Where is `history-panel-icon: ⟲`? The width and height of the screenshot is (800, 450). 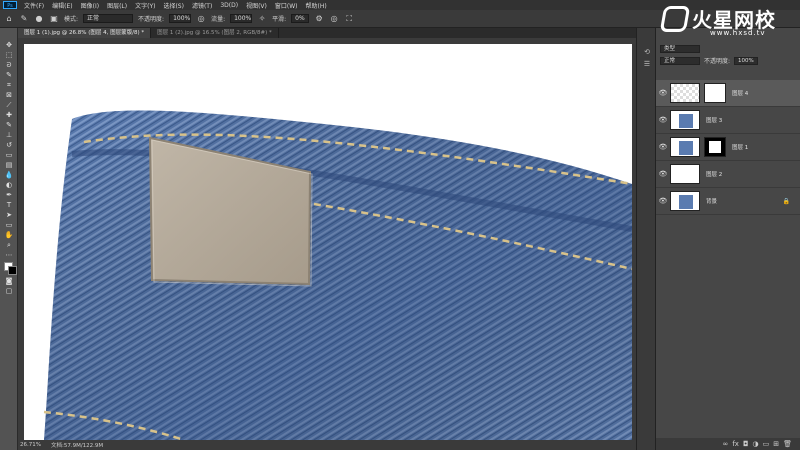 history-panel-icon: ⟲ is located at coordinates (647, 52).